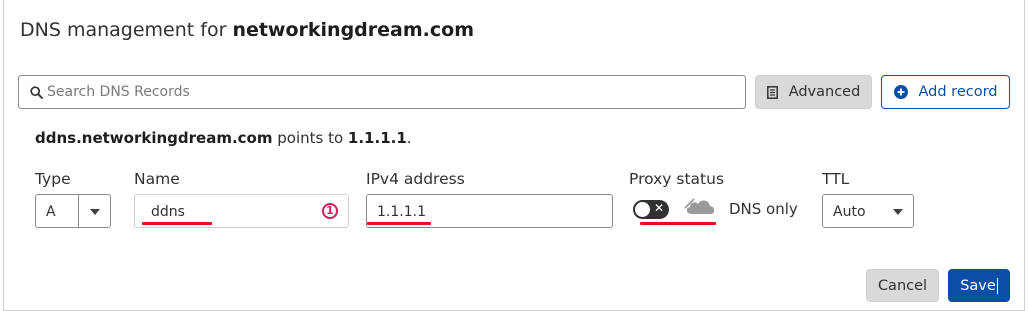  I want to click on ttl-label: TTL, so click(836, 179).